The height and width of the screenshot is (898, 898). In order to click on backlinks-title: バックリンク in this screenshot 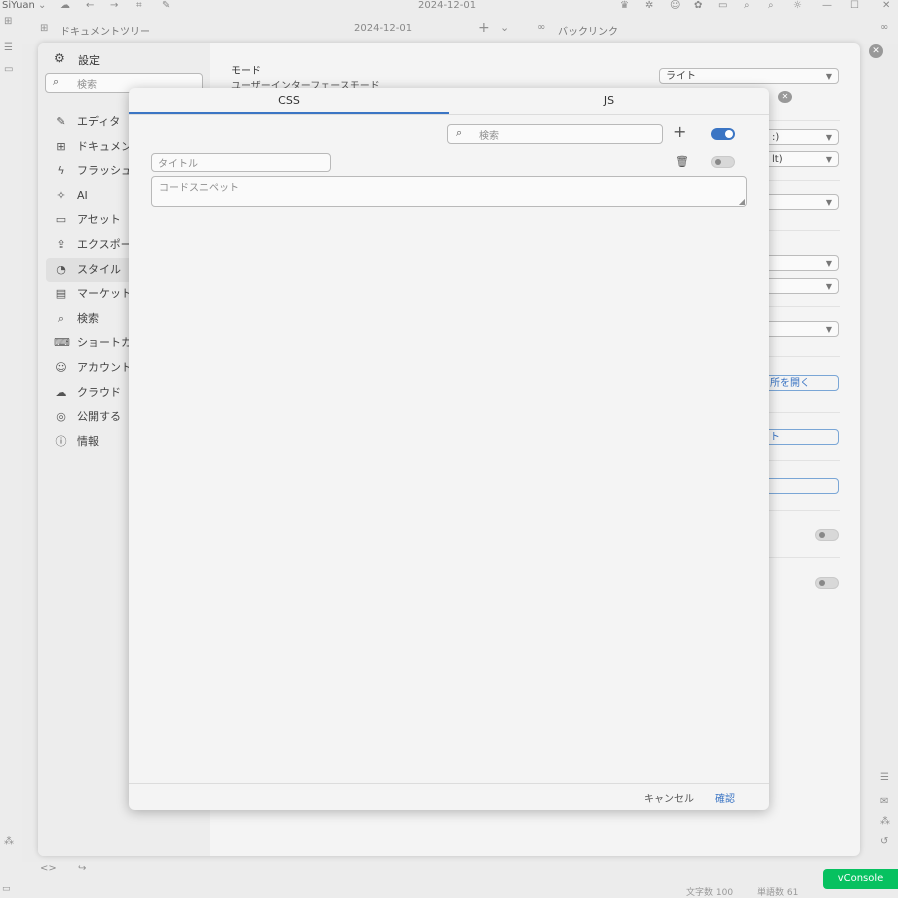, I will do `click(588, 30)`.